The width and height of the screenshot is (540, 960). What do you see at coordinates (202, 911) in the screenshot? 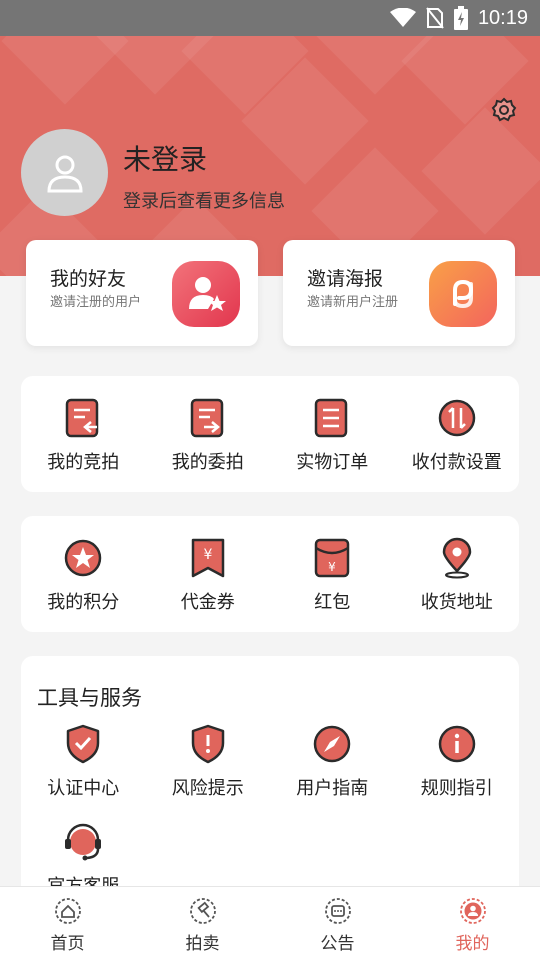
I see `gavel-icon` at bounding box center [202, 911].